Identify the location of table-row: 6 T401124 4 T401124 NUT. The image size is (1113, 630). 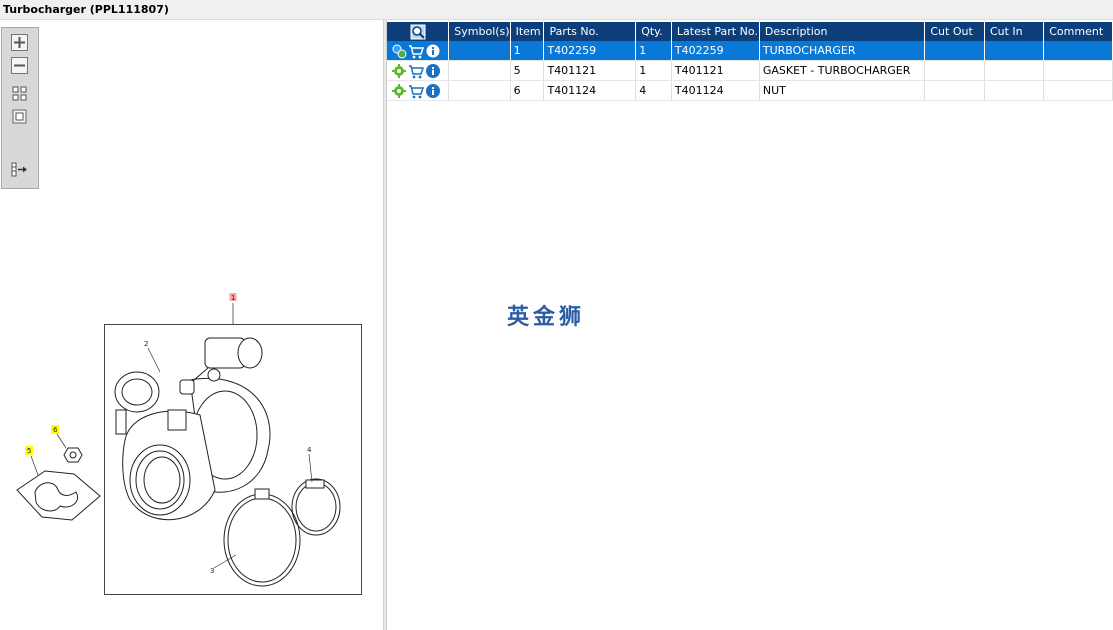
(750, 90).